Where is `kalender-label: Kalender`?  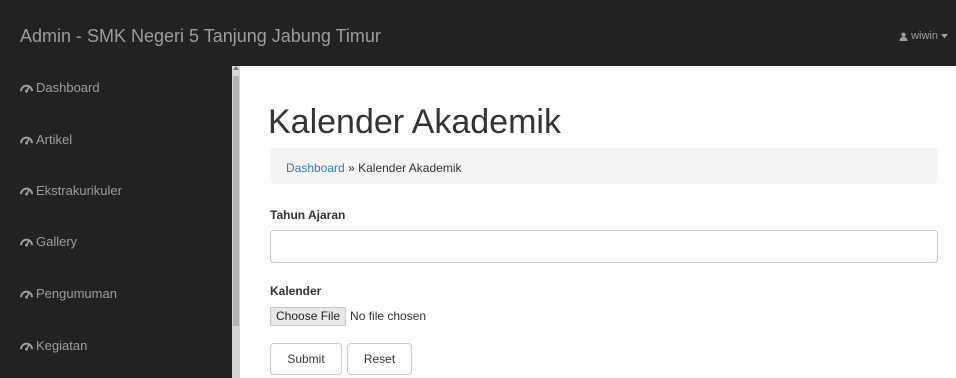 kalender-label: Kalender is located at coordinates (296, 291).